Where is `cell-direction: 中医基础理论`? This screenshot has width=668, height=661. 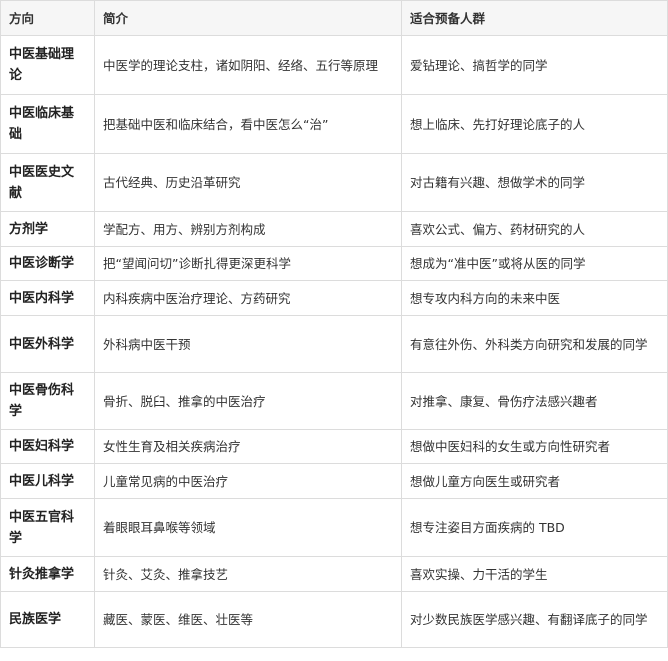 cell-direction: 中医基础理论 is located at coordinates (47, 65).